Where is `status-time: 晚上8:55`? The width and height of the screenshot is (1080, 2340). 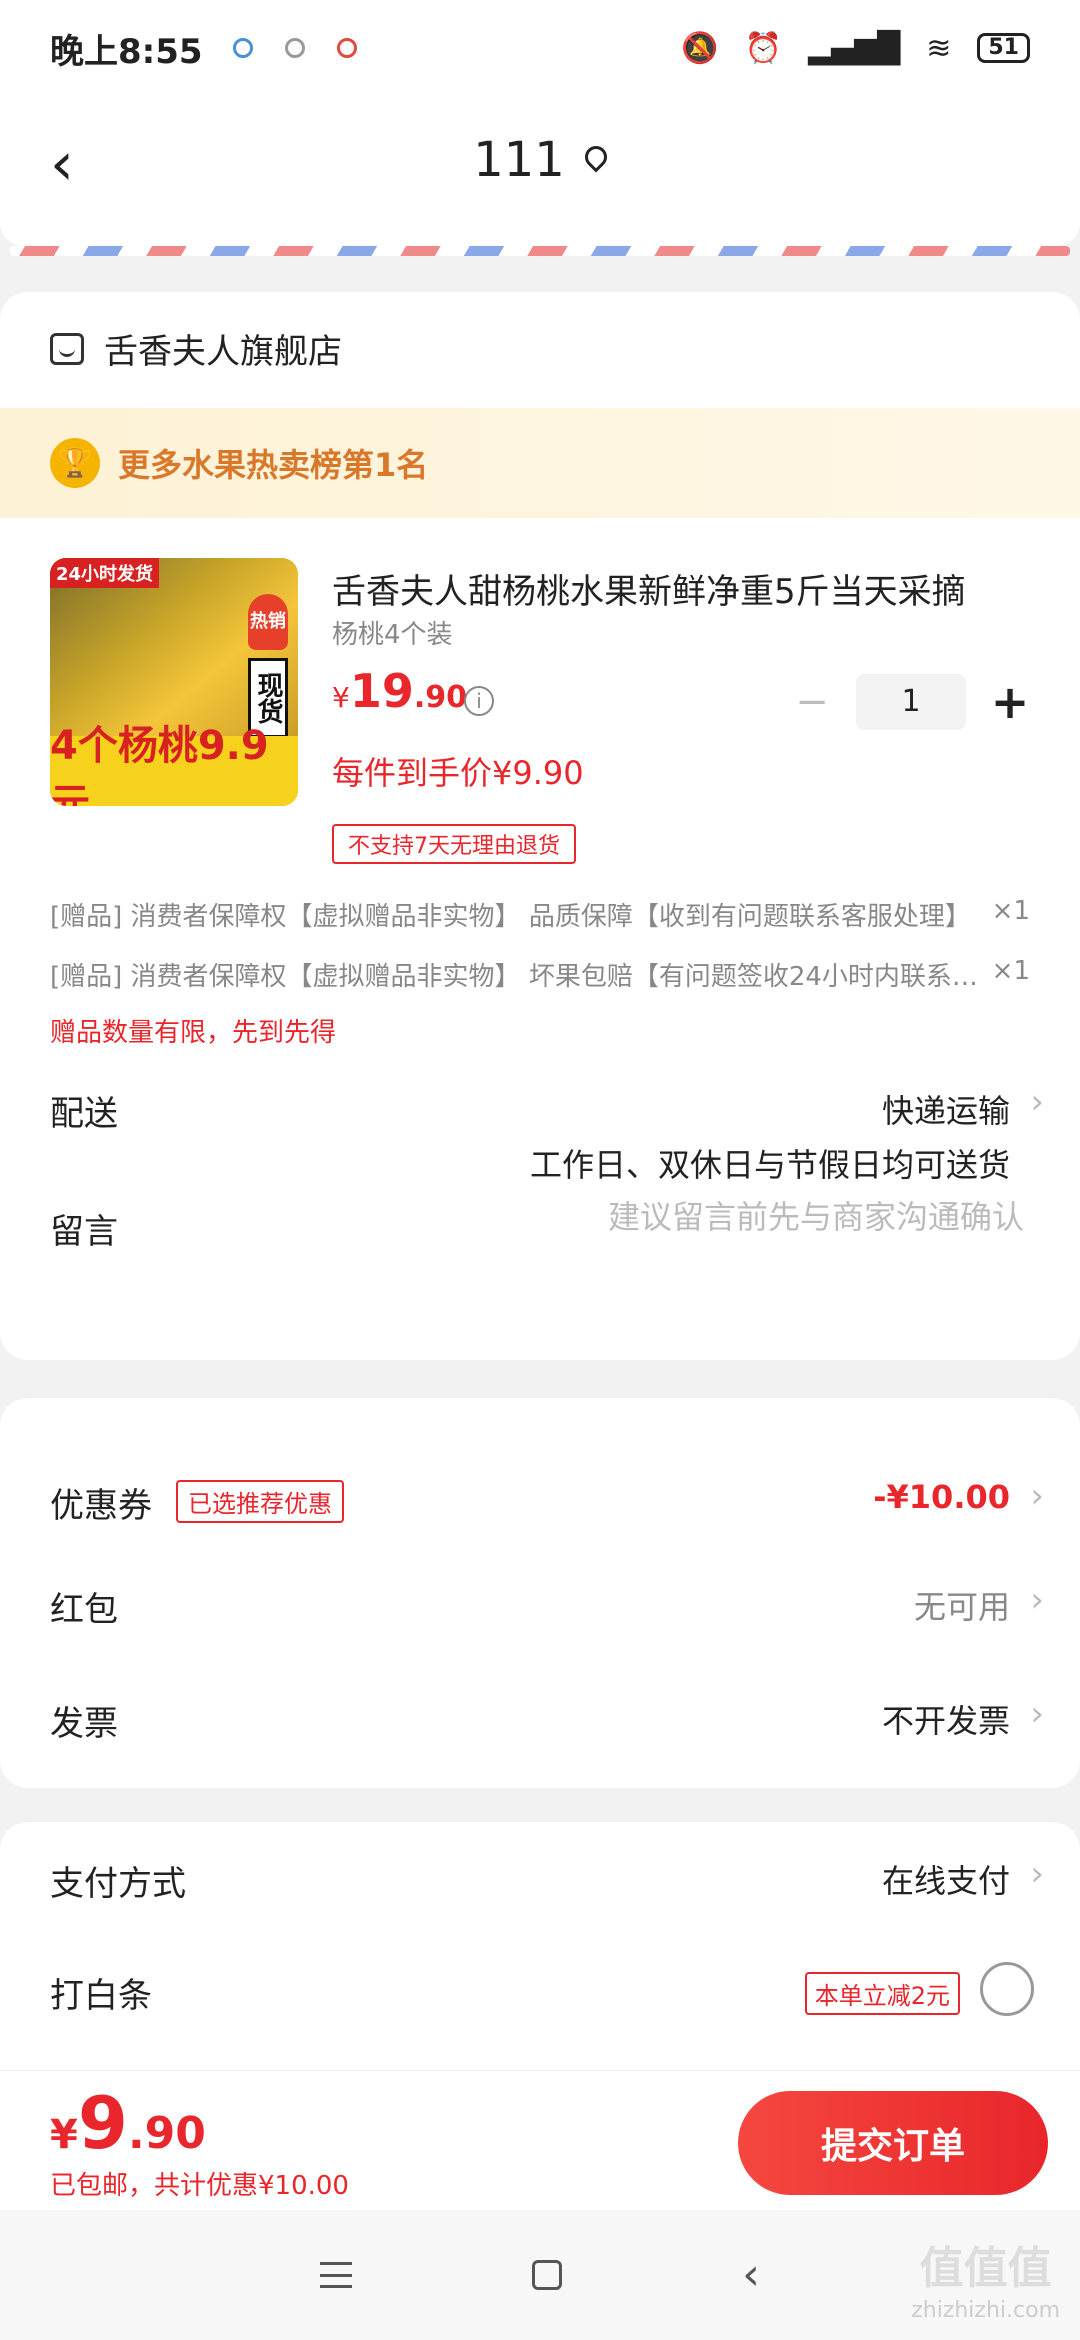 status-time: 晚上8:55 is located at coordinates (126, 51).